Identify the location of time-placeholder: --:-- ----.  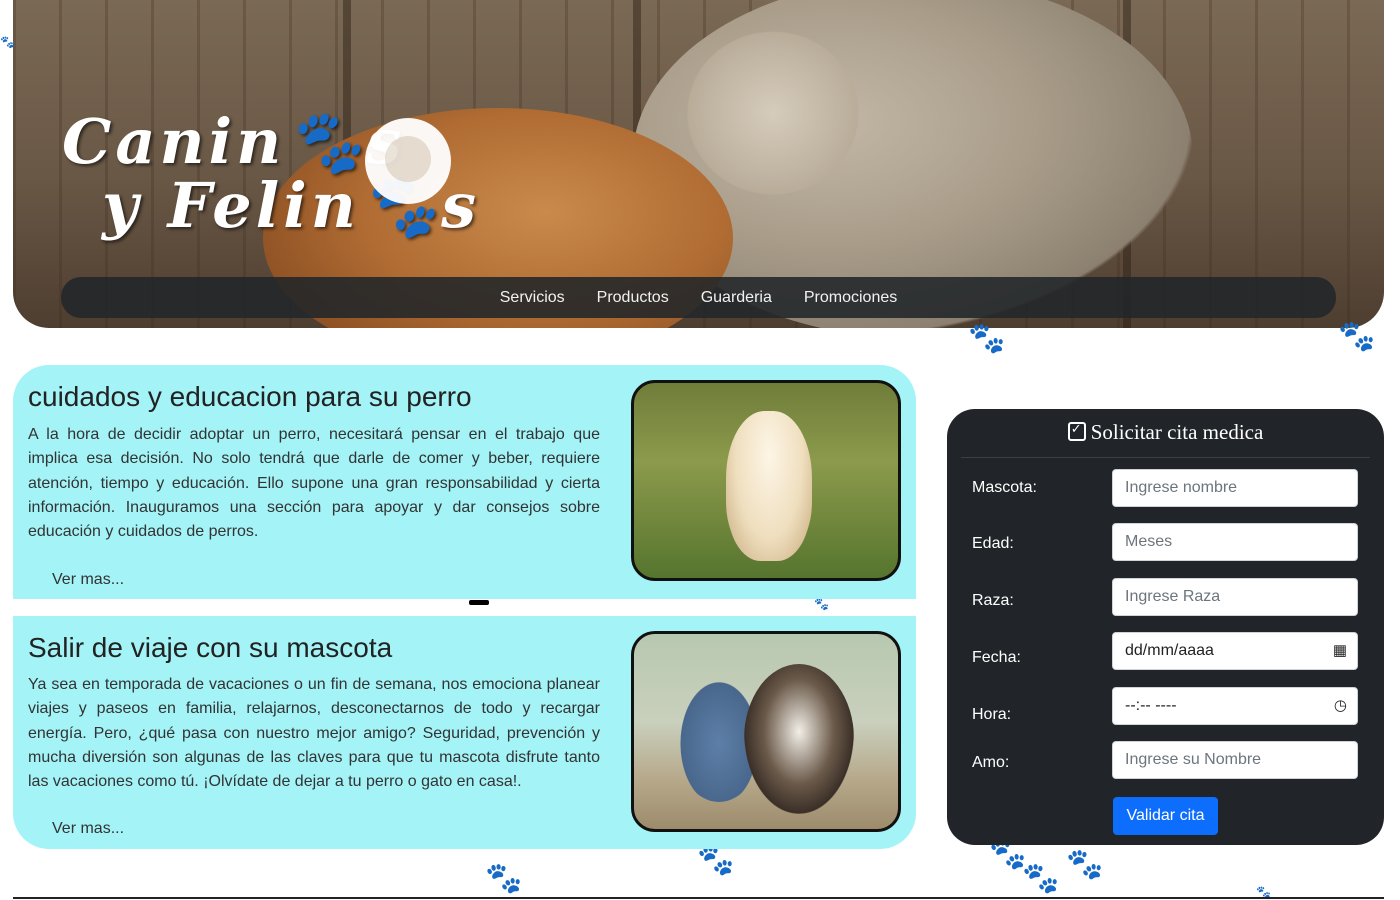
(1151, 705).